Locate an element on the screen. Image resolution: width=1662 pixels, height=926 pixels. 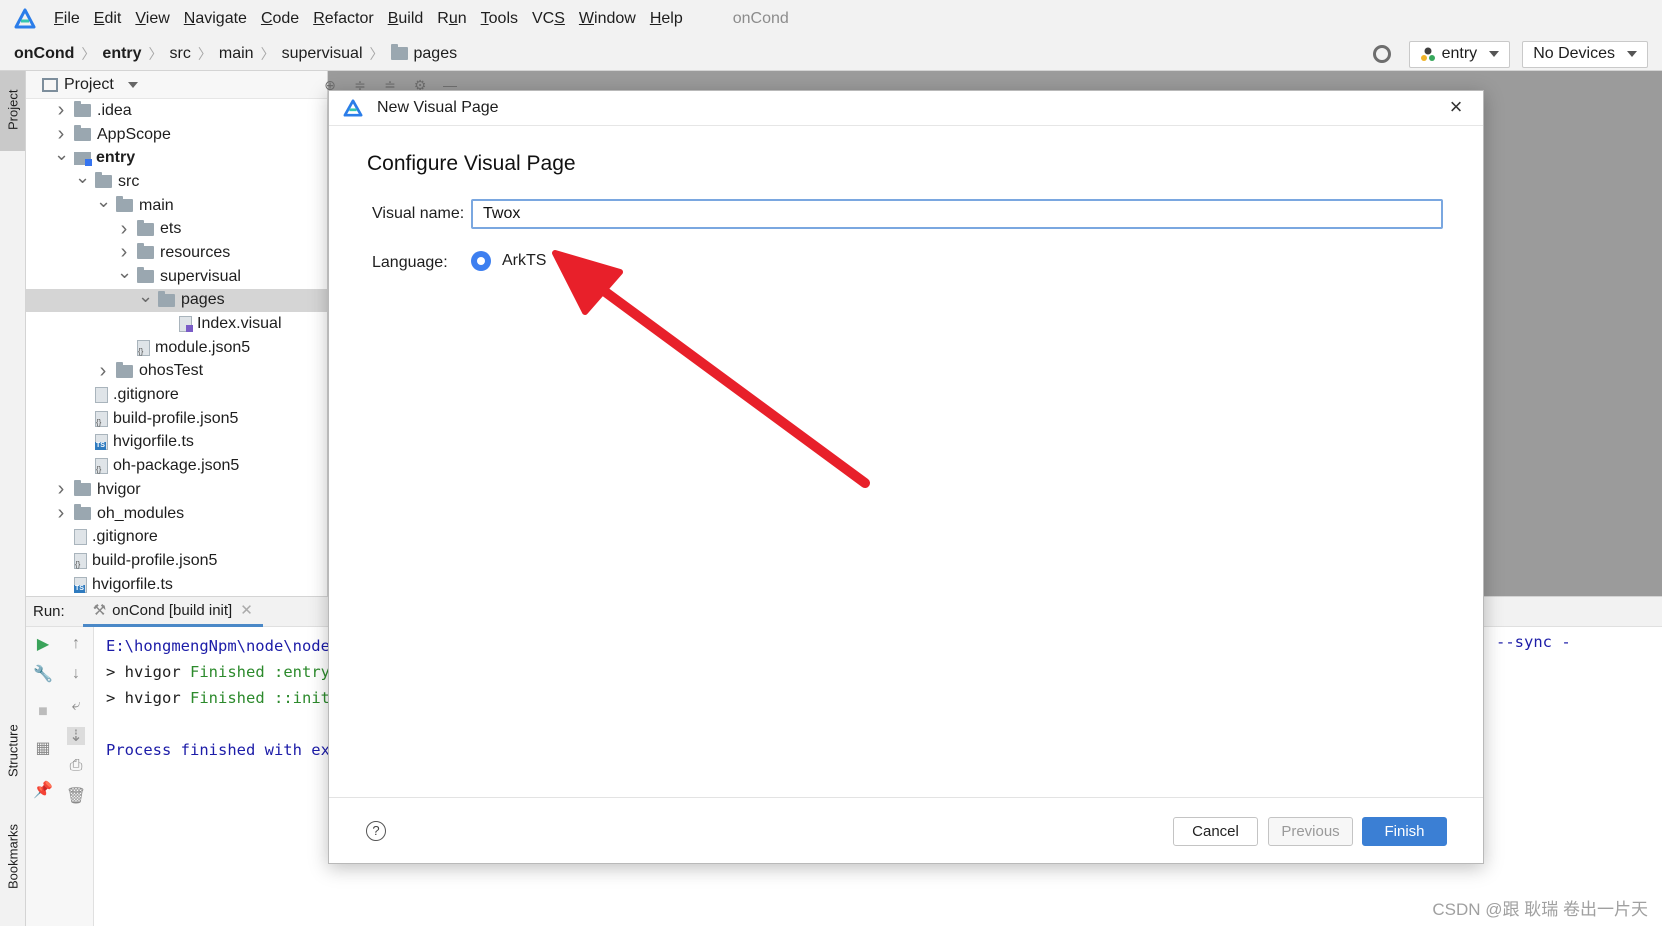
settings-icon is located at coordinates (1381, 54).